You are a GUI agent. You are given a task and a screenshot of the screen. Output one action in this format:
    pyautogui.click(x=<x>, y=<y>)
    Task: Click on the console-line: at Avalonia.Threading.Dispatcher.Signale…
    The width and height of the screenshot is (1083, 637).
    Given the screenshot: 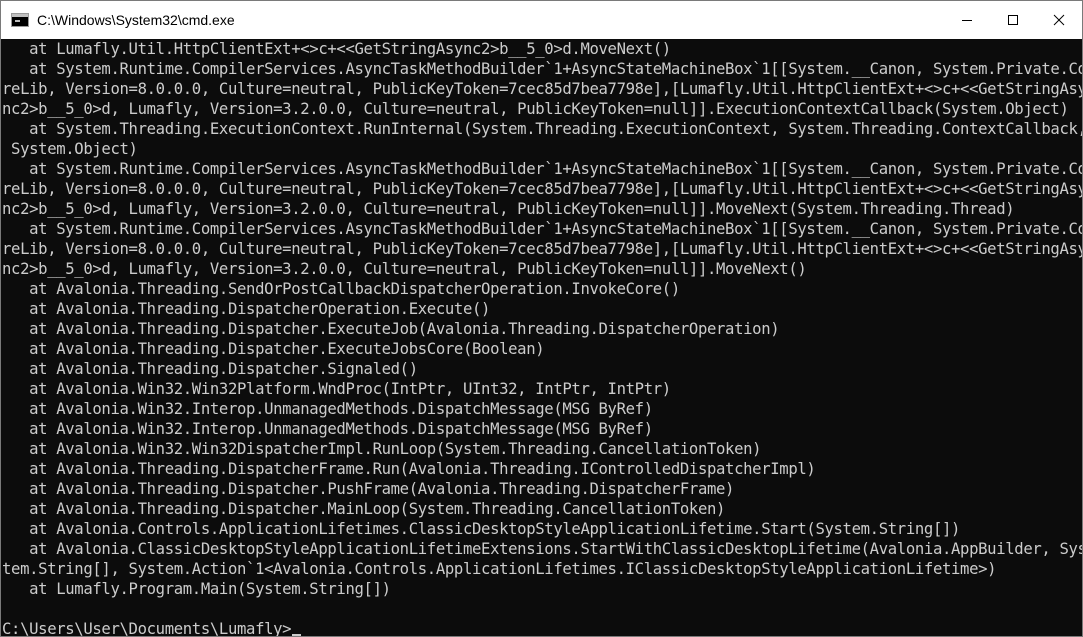 What is the action you would take?
    pyautogui.click(x=210, y=369)
    